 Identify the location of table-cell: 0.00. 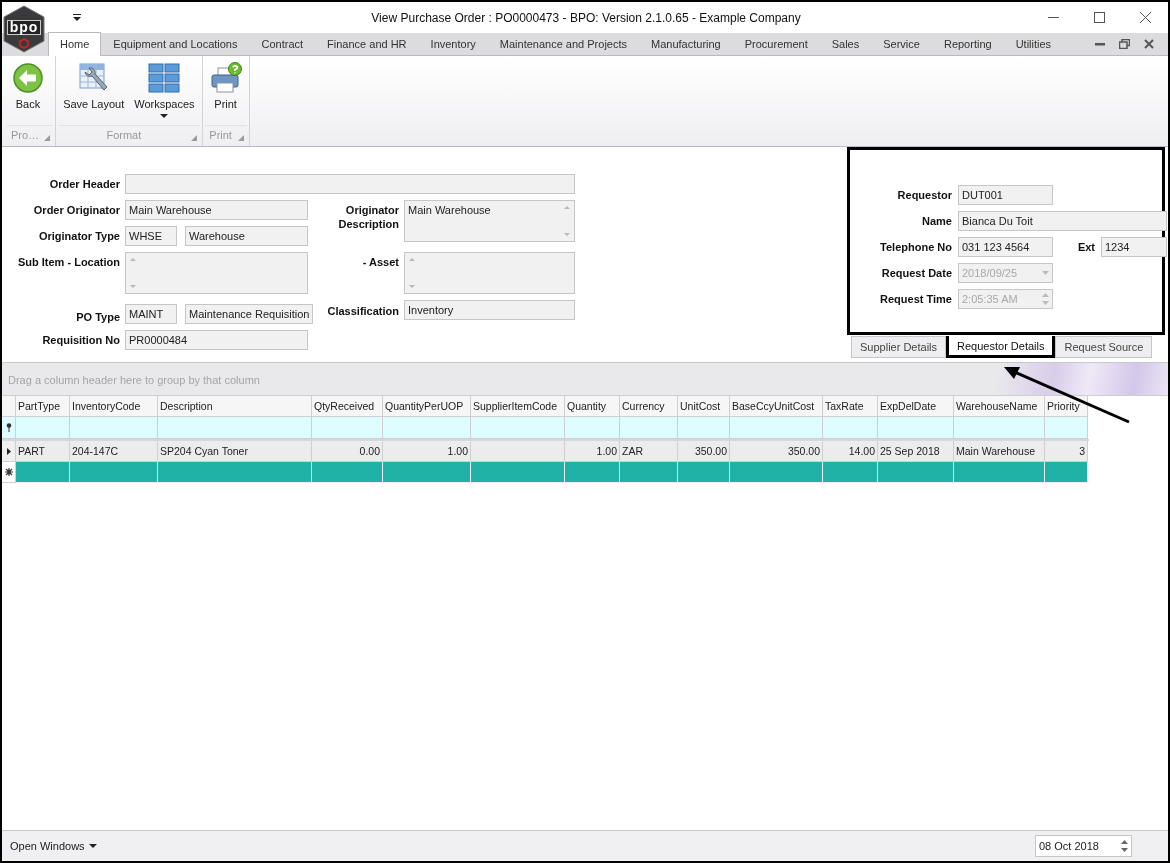
(347, 451).